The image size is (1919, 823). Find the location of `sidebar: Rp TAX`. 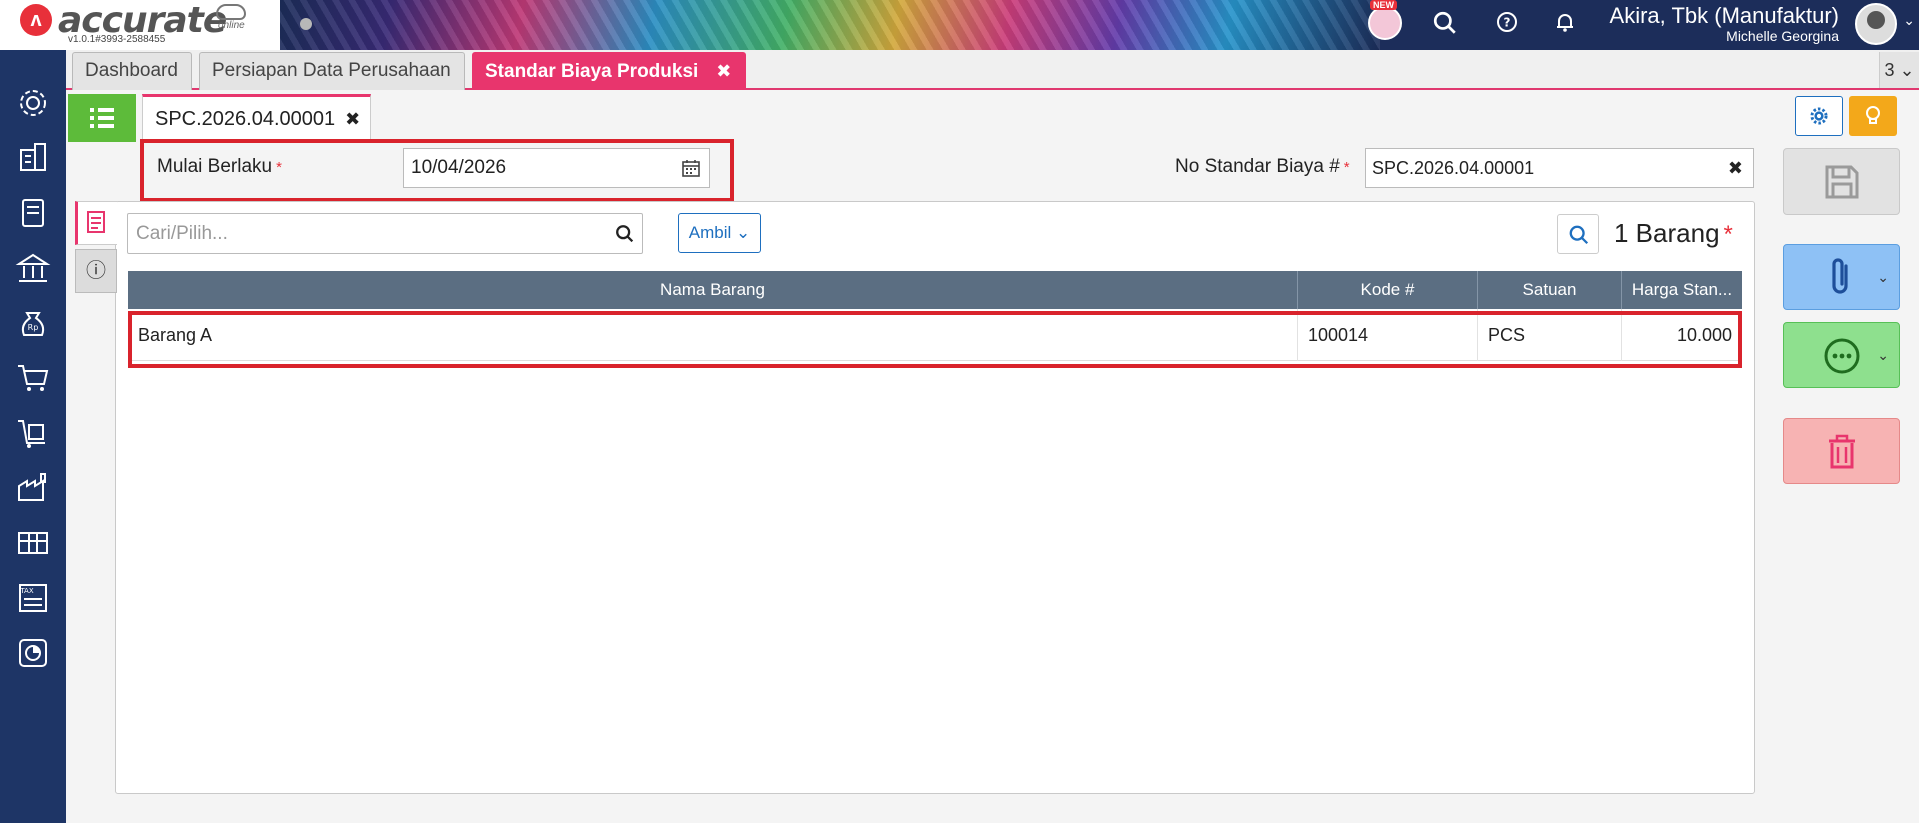

sidebar: Rp TAX is located at coordinates (33, 436).